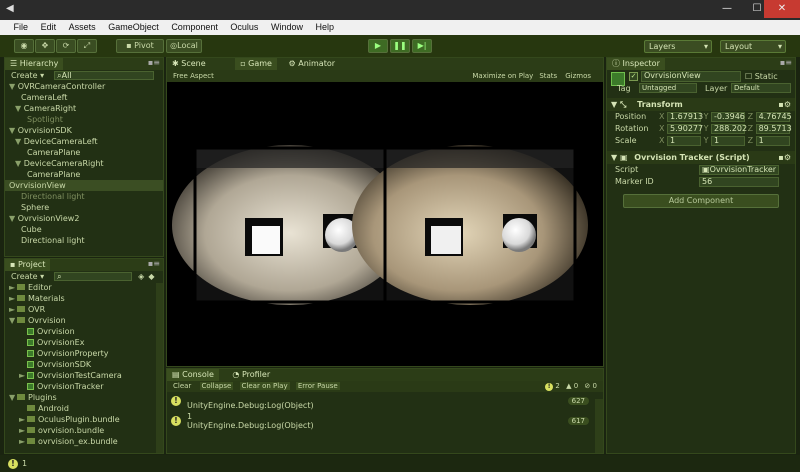  What do you see at coordinates (385, 402) in the screenshot?
I see `console-entry: ! UnityEngine.Debug:Log(Object) 627` at bounding box center [385, 402].